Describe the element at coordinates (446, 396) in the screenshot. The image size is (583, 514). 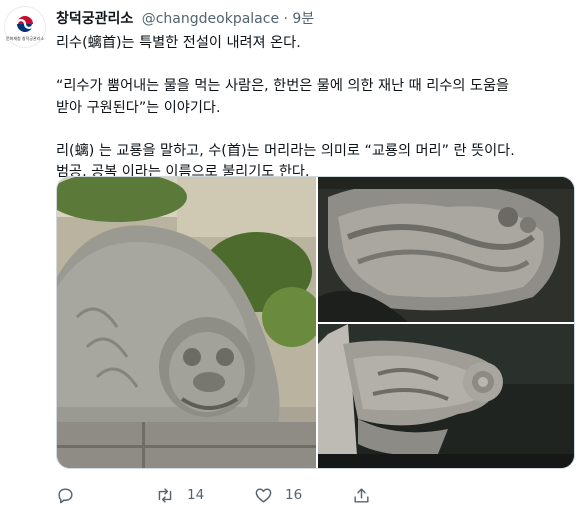
I see `stone-dragon-spout-photo` at that location.